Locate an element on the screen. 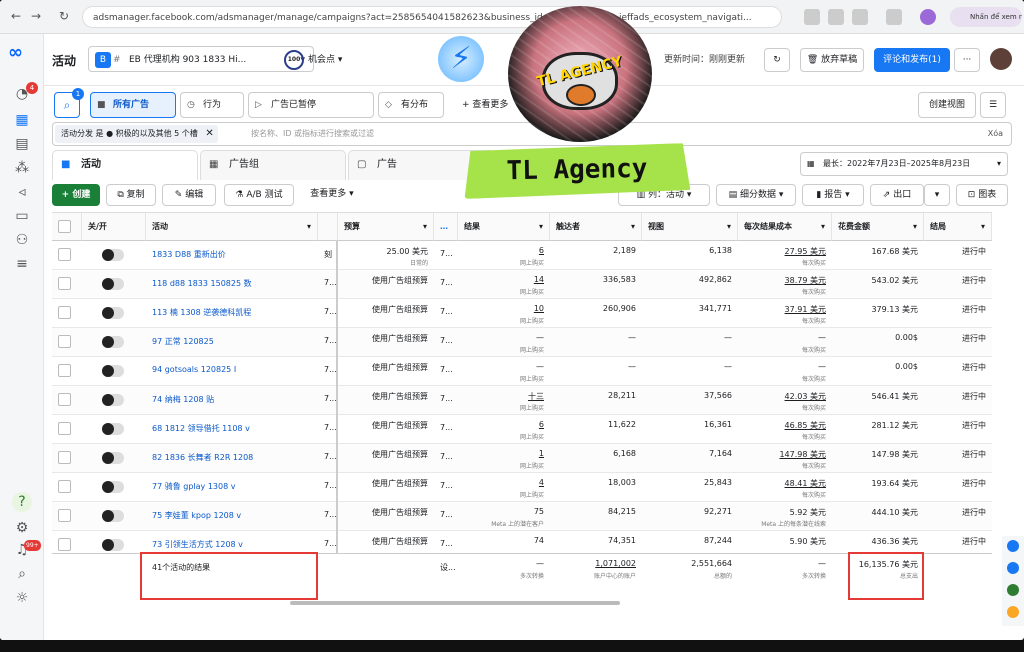 The width and height of the screenshot is (1024, 652). pill-all-ads: ■ 所有广告 is located at coordinates (133, 105).